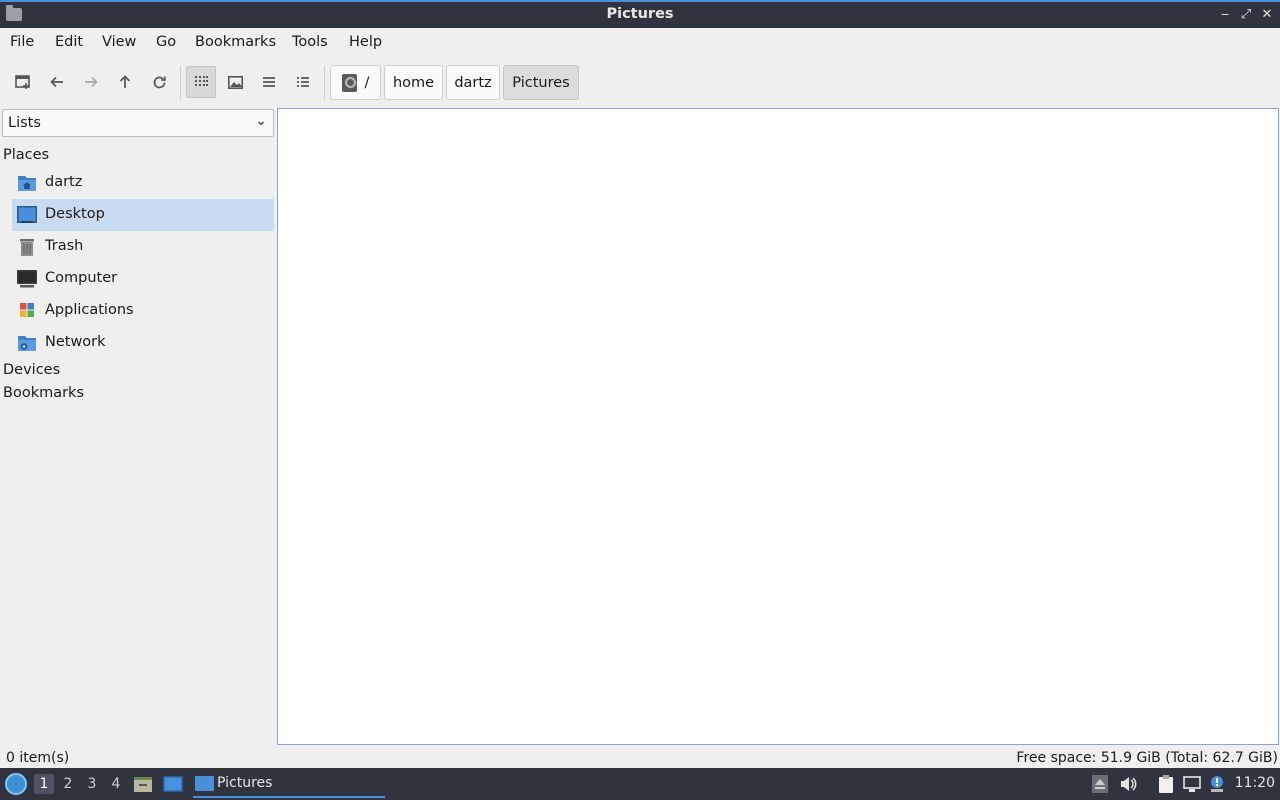 This screenshot has width=1280, height=800. What do you see at coordinates (1166, 784) in the screenshot?
I see `clipboard-icon` at bounding box center [1166, 784].